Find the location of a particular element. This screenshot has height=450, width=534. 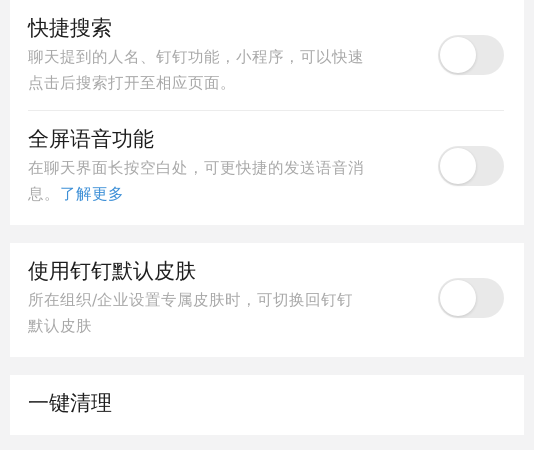

setting-title: 使用钉钉默认皮肤 is located at coordinates (112, 271).